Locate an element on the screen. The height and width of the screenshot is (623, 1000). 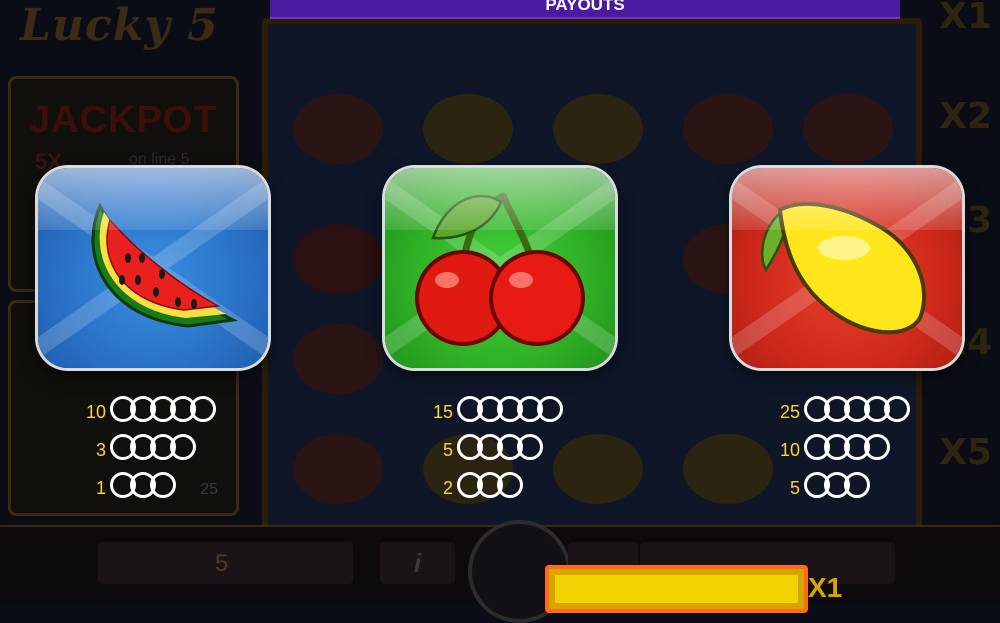
watermelon-symbol-tile is located at coordinates (153, 268).